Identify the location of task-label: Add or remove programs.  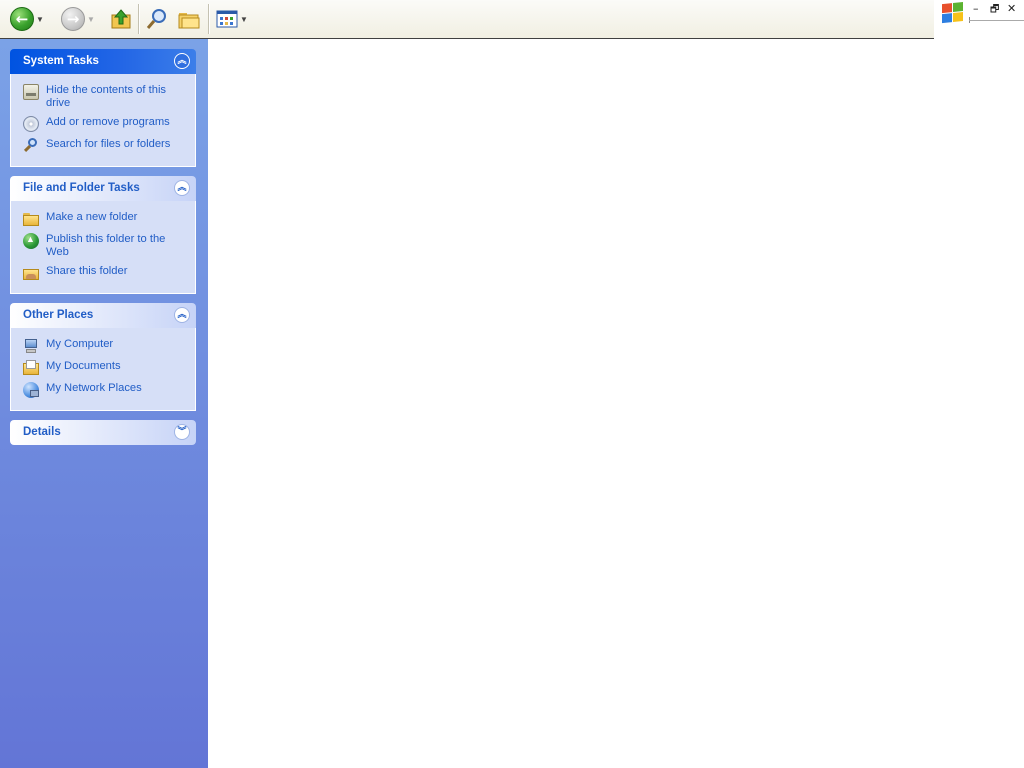
(108, 122).